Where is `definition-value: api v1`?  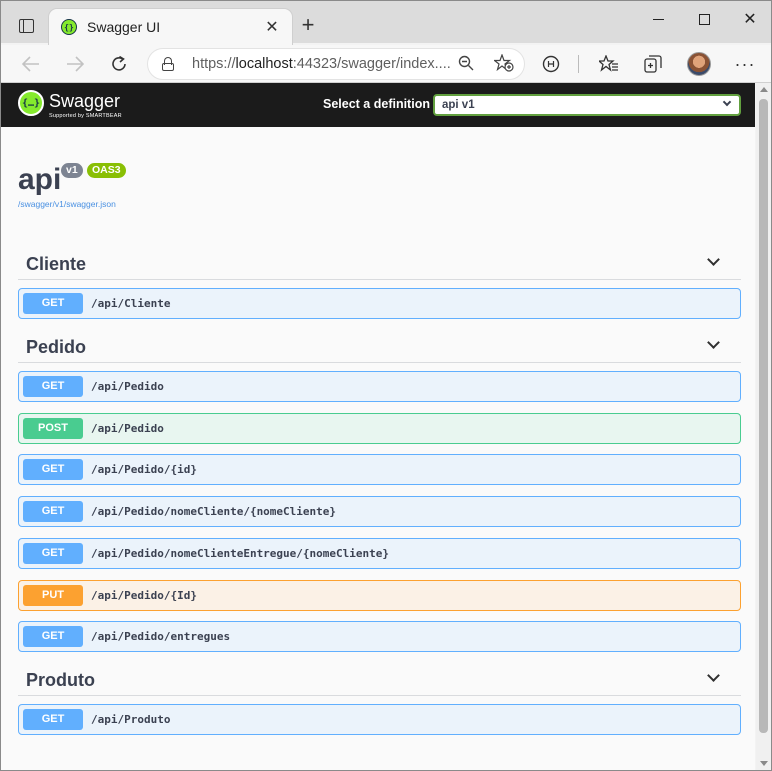
definition-value: api v1 is located at coordinates (458, 105).